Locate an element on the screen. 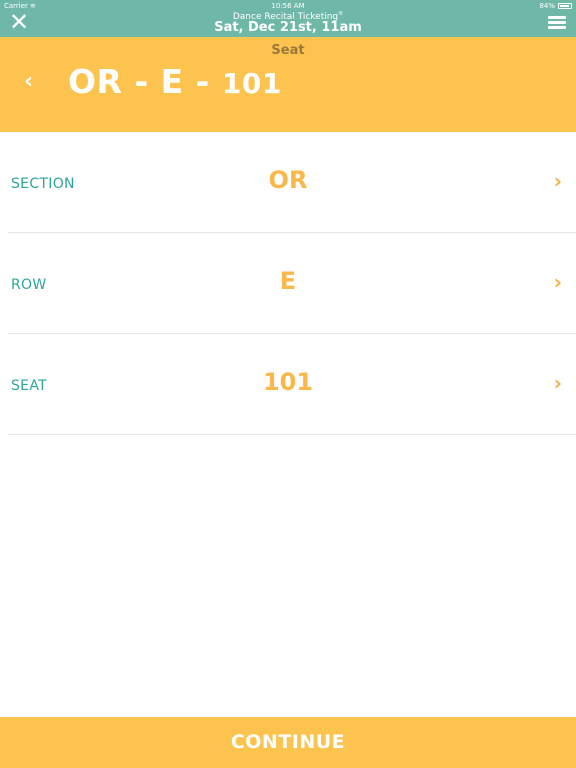 This screenshot has width=576, height=768. continue-button: CONTINUE is located at coordinates (288, 742).